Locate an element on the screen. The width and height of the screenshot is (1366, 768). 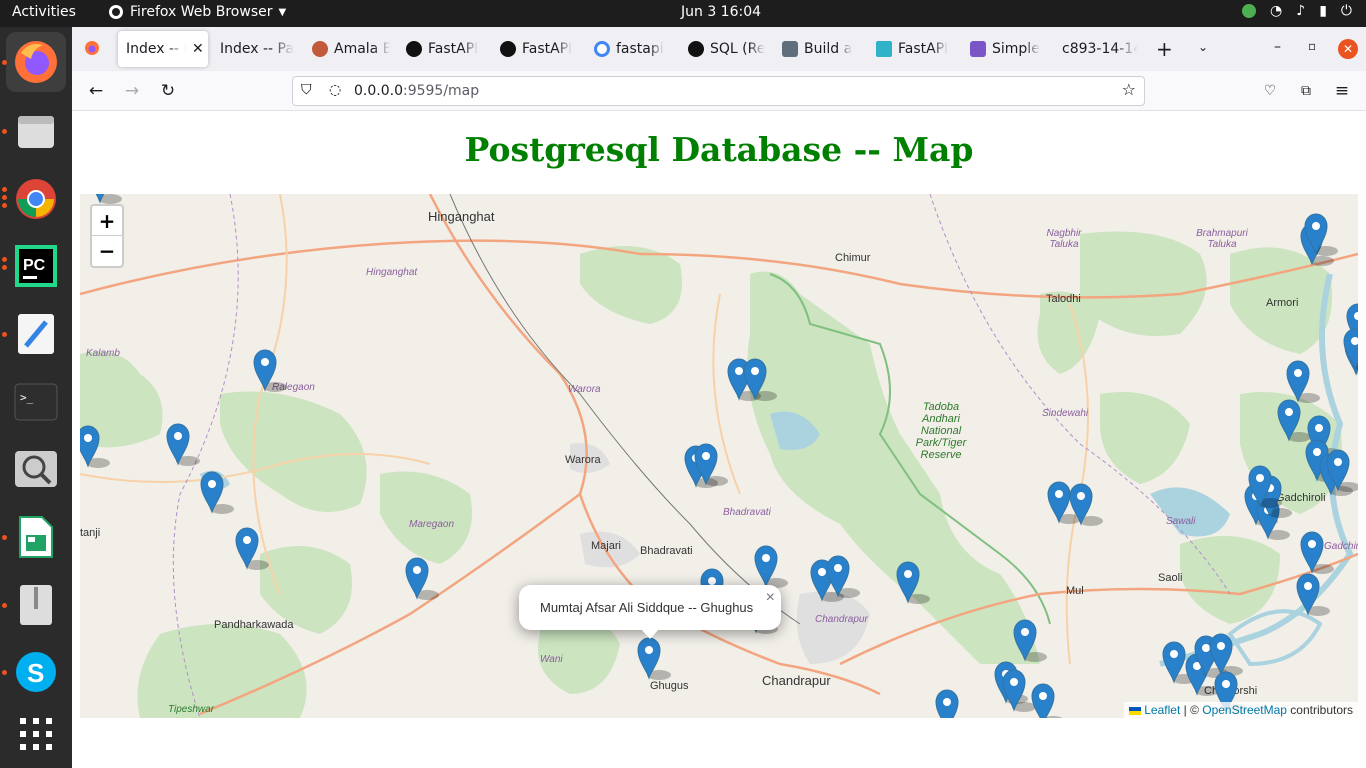
dock-spreadsheet is located at coordinates (36, 537).